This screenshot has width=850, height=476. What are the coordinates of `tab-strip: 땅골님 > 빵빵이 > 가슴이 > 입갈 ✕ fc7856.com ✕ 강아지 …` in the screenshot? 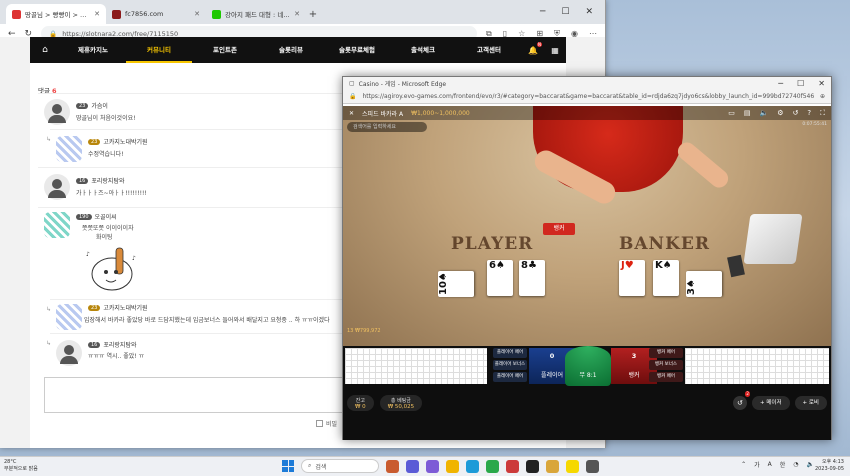 It's located at (302, 12).